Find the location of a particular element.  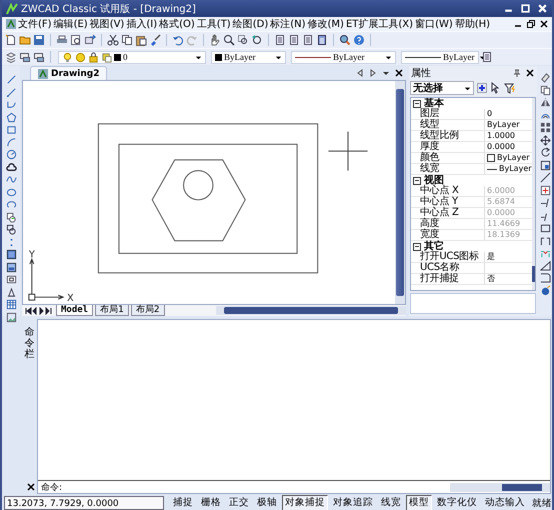

property-name: 宽度 is located at coordinates (452, 235).